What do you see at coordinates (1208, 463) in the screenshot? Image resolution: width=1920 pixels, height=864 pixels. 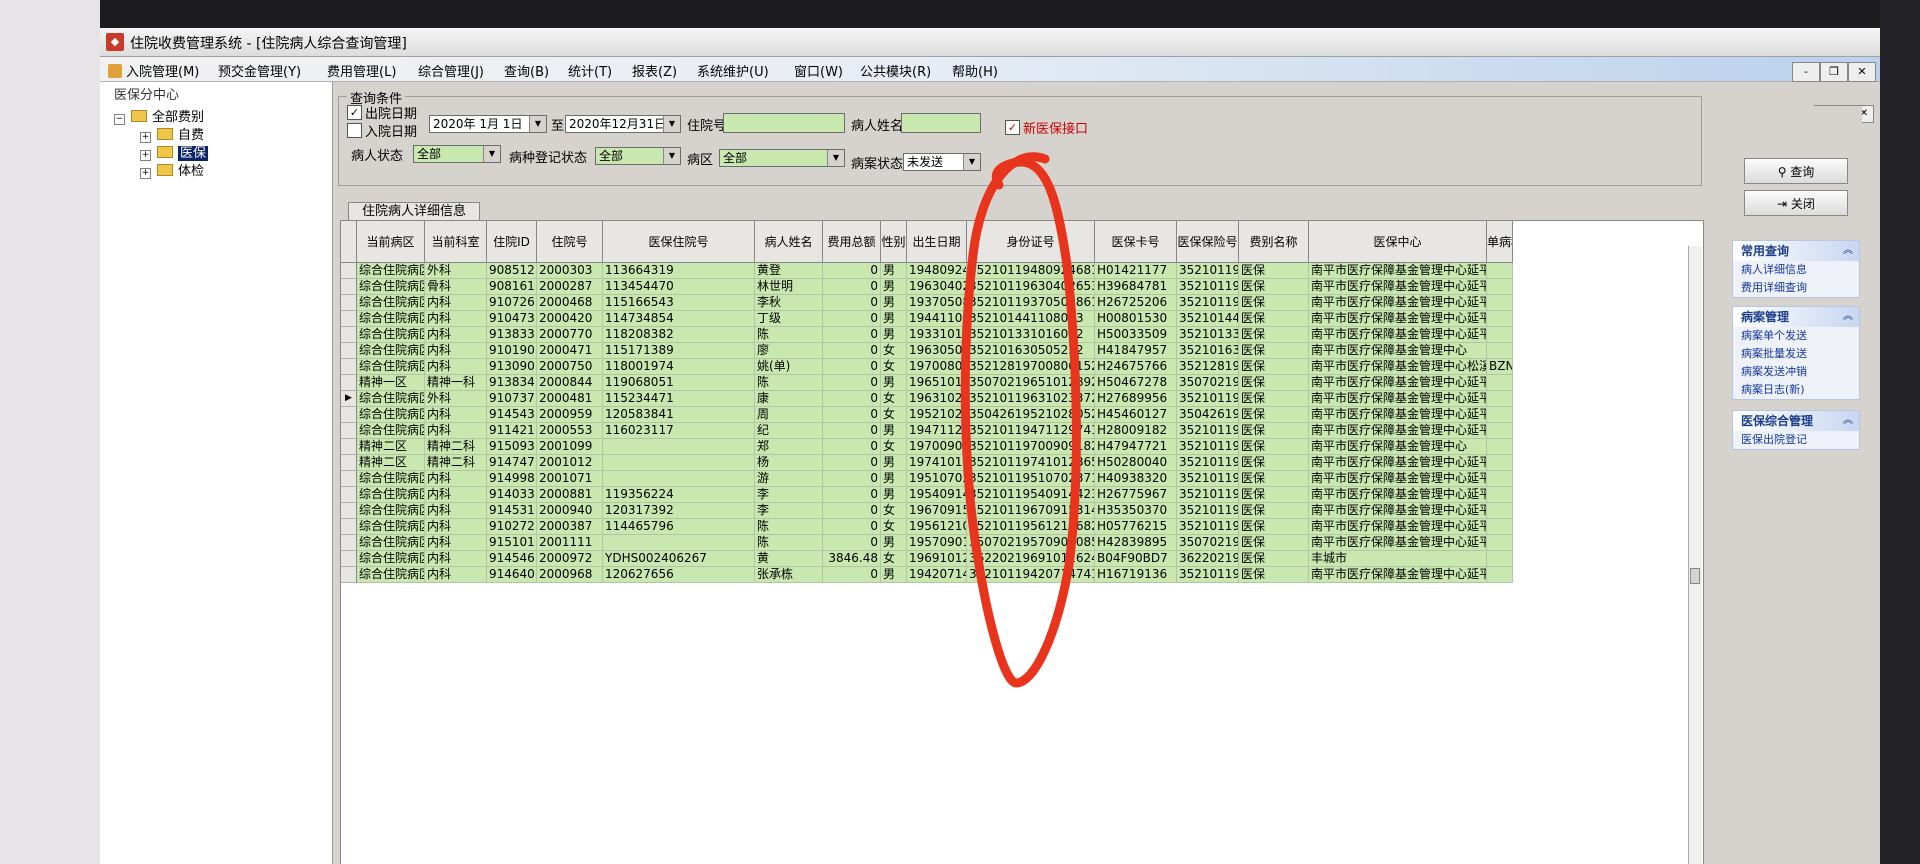 I see `cell-ins-no: 352101197410128652` at bounding box center [1208, 463].